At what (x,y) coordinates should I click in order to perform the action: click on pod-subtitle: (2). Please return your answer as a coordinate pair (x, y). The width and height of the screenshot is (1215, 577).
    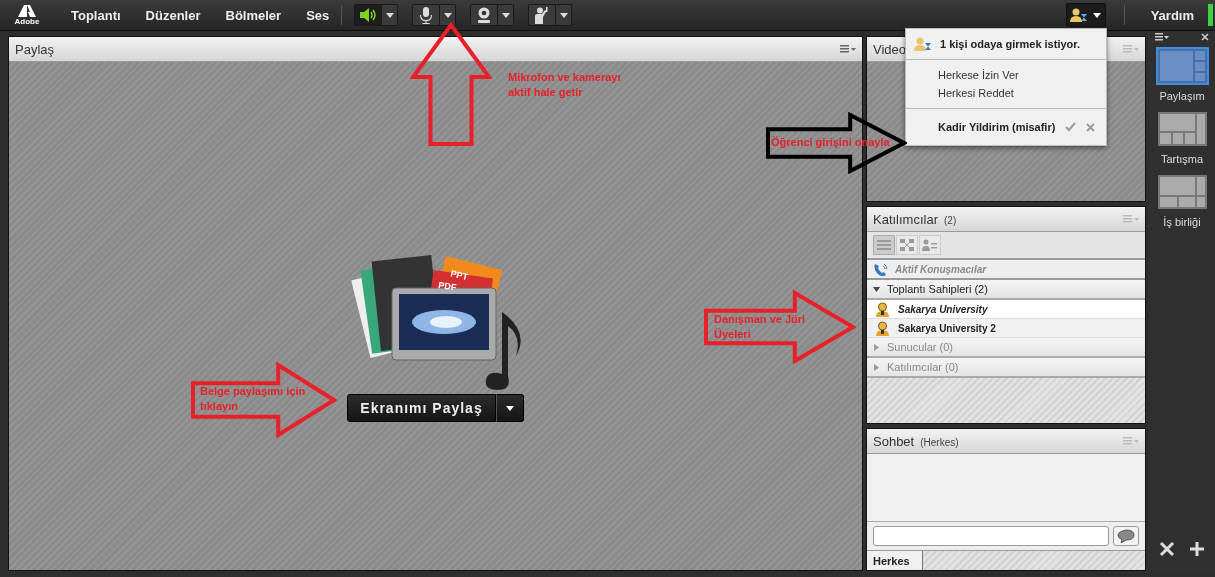
    Looking at the image, I should click on (950, 220).